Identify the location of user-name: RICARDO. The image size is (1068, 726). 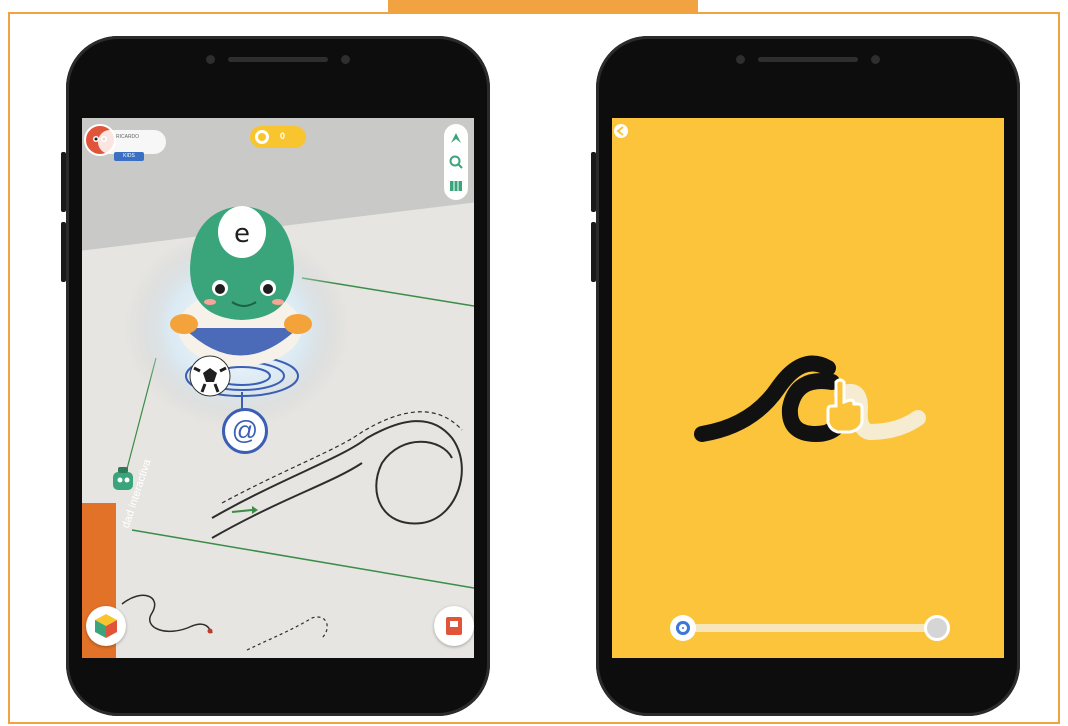
(128, 137).